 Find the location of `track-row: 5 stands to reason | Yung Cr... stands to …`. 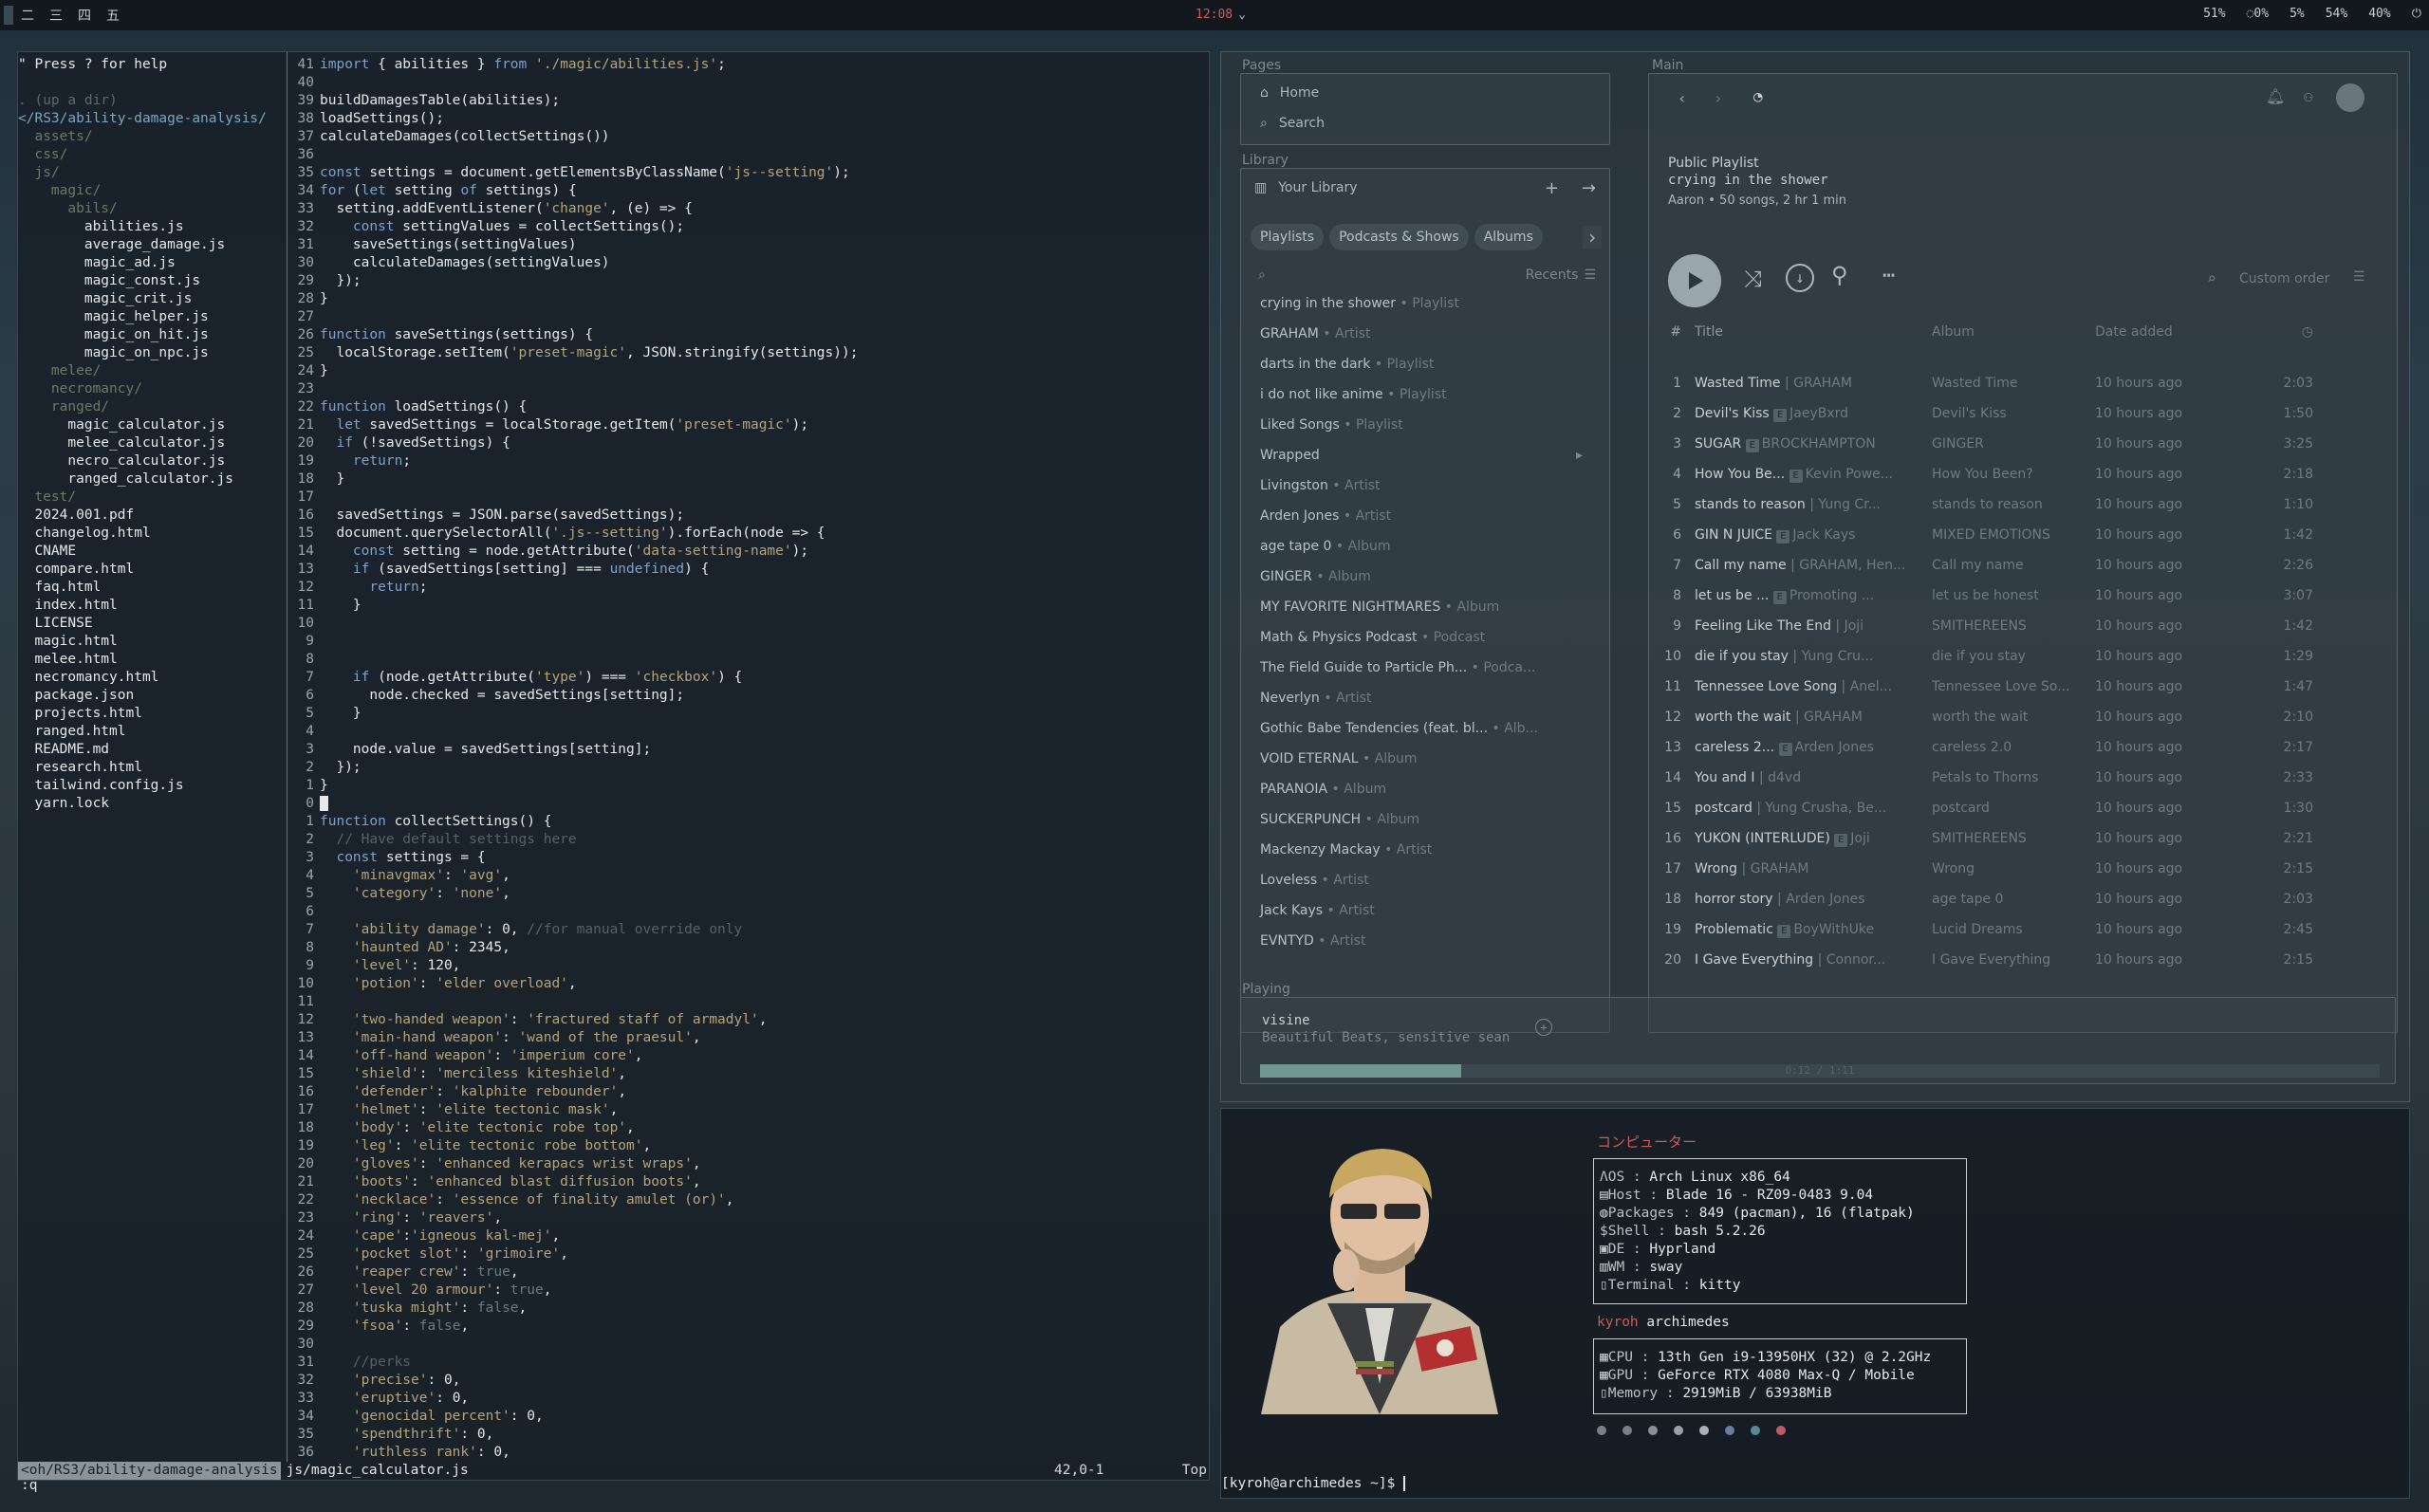

track-row: 5 stands to reason | Yung Cr... stands to … is located at coordinates (2023, 504).